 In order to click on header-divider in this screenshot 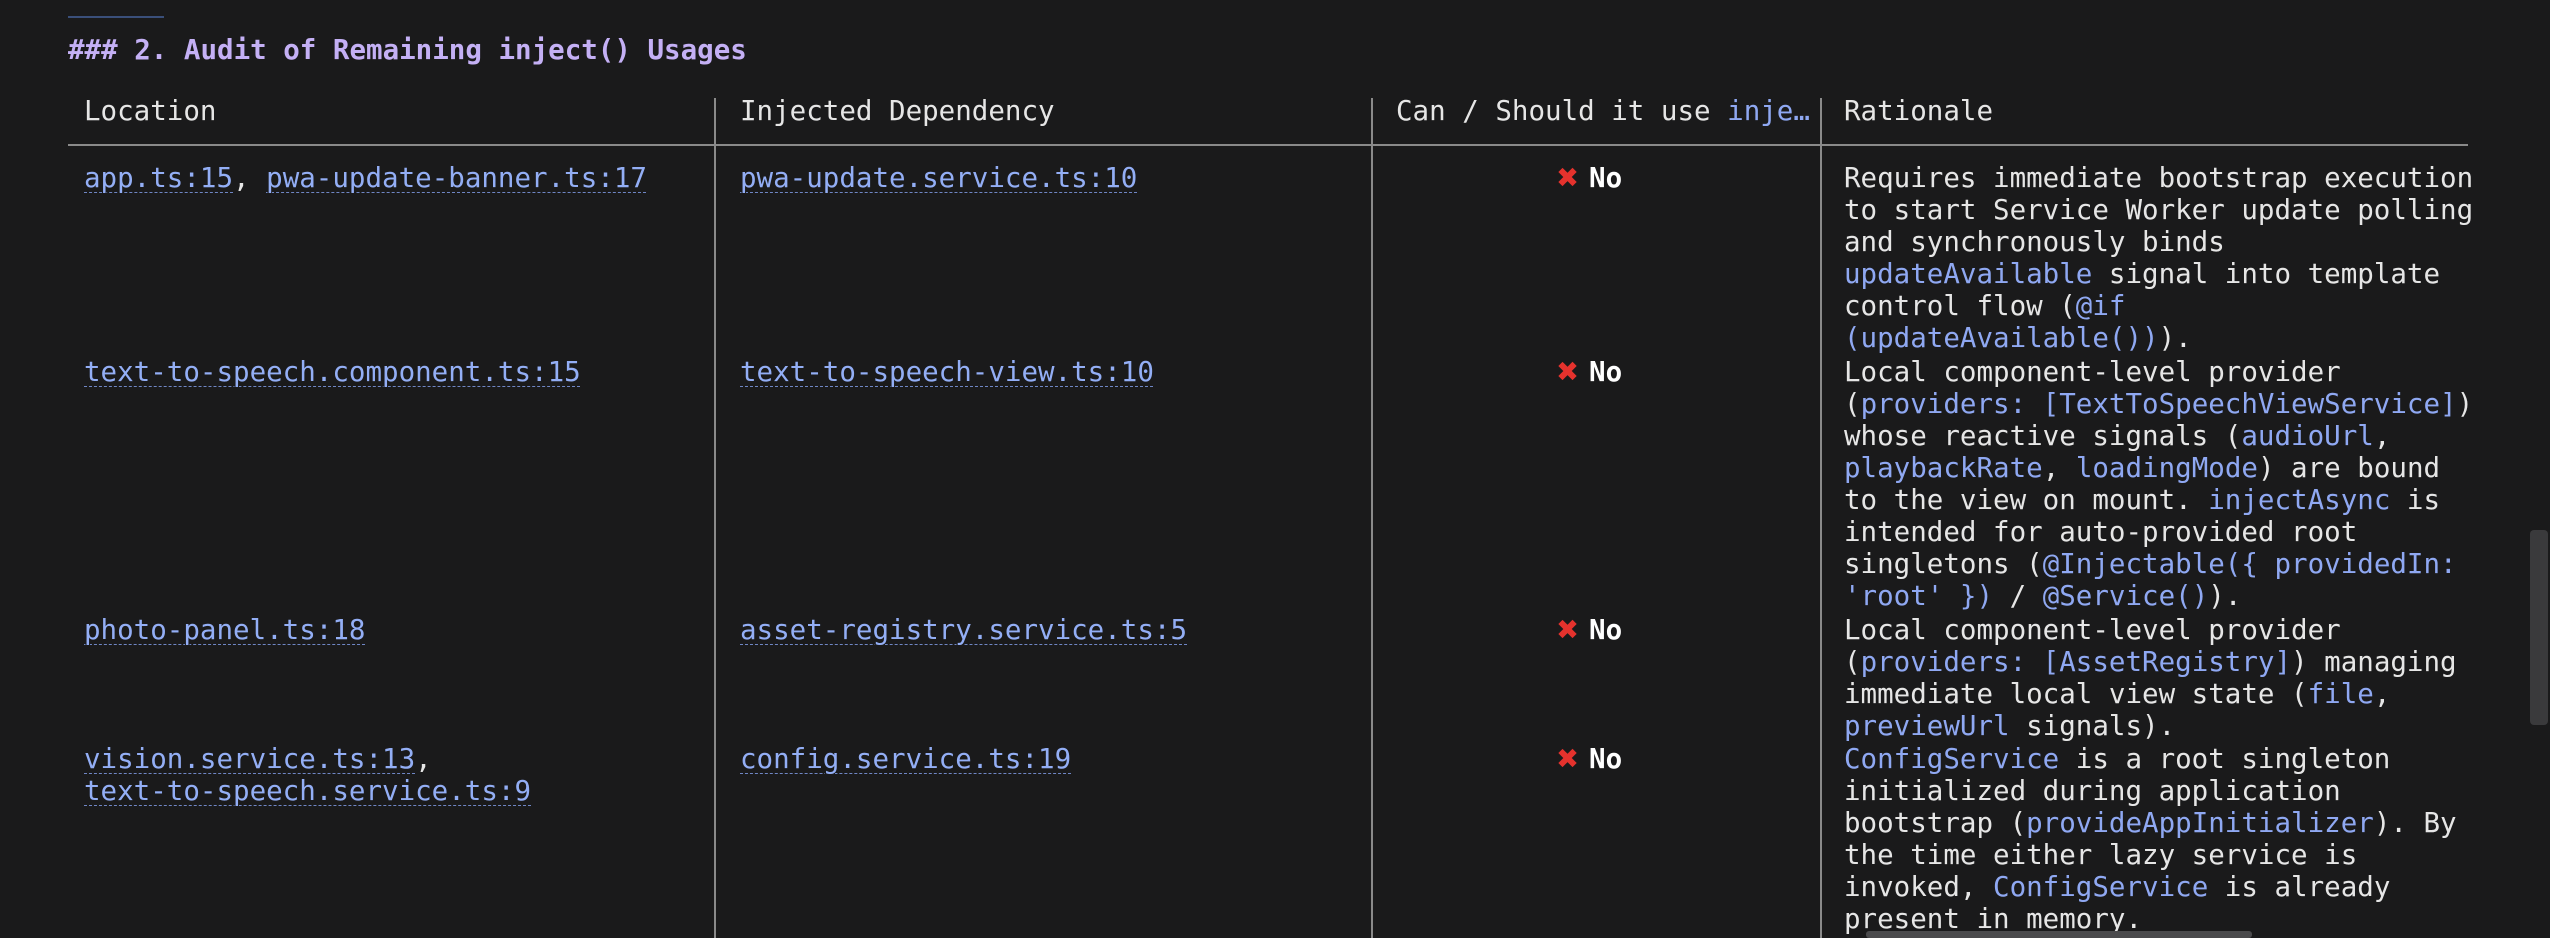, I will do `click(1268, 145)`.